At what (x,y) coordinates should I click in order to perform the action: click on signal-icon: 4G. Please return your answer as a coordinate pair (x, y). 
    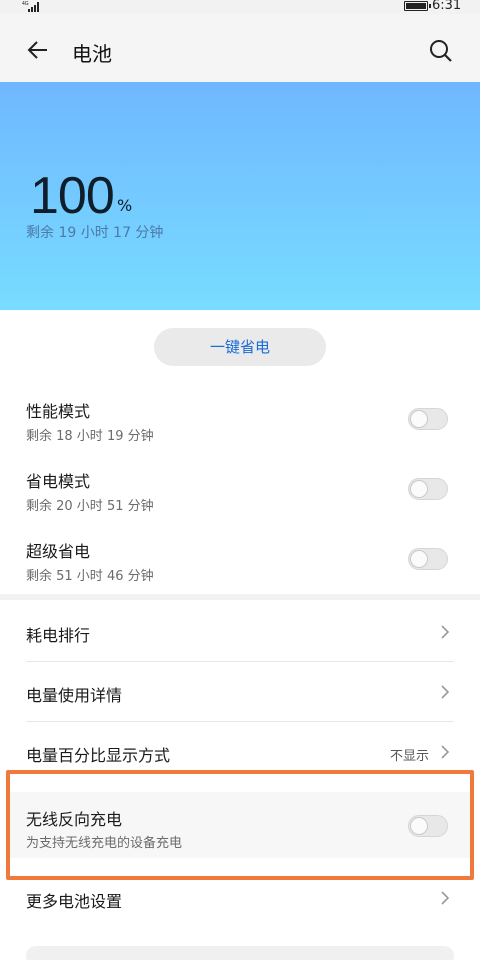
    Looking at the image, I should click on (30, 6).